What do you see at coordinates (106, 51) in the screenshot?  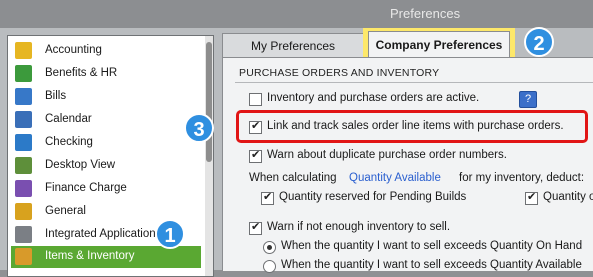 I see `category-item-accounting: Accounting` at bounding box center [106, 51].